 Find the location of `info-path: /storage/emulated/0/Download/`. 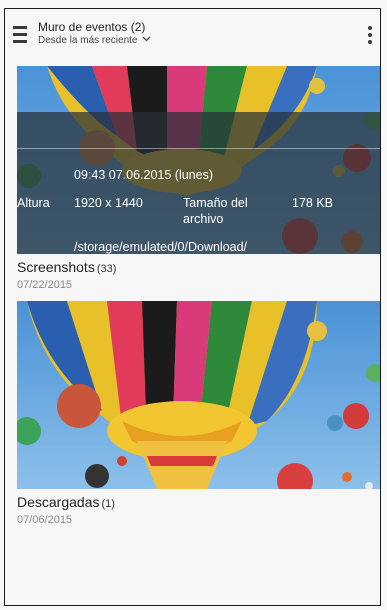

info-path: /storage/emulated/0/Download/ is located at coordinates (161, 247).